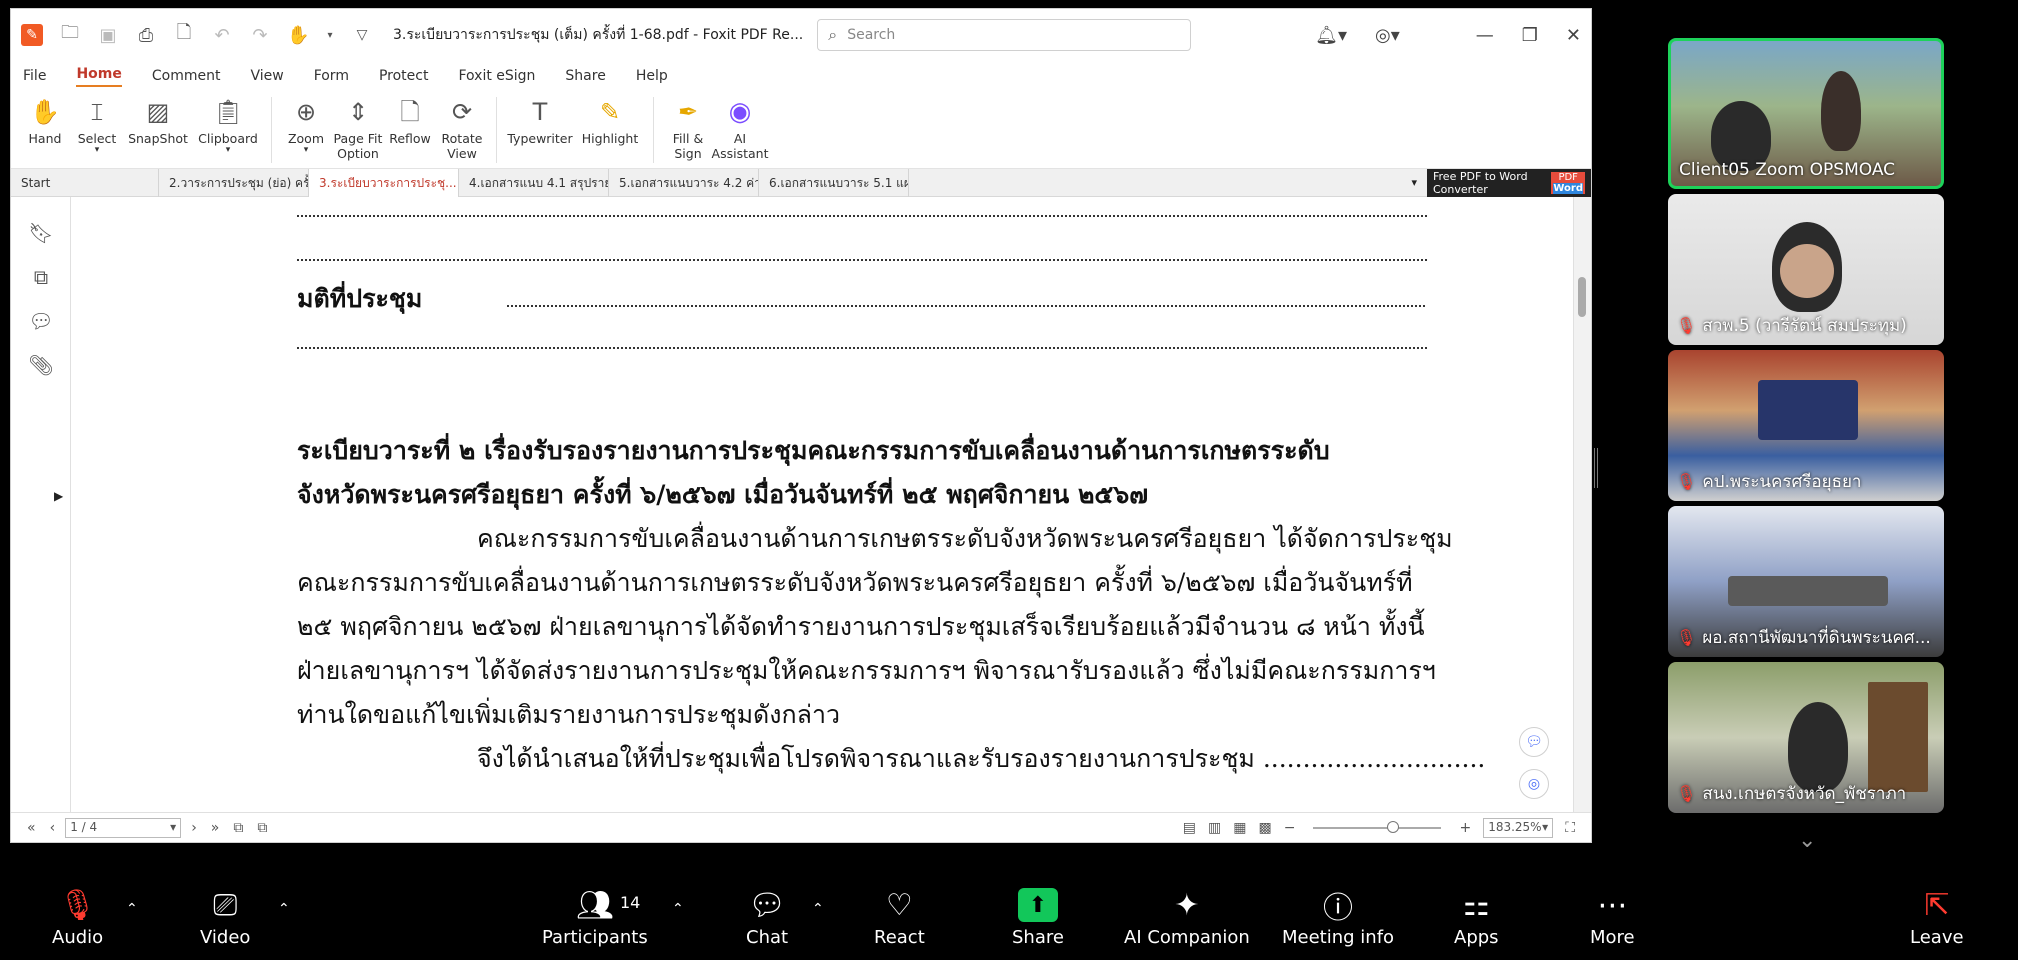  What do you see at coordinates (1806, 113) in the screenshot?
I see `participant-tile: Client05 Zoom OPSMOAC` at bounding box center [1806, 113].